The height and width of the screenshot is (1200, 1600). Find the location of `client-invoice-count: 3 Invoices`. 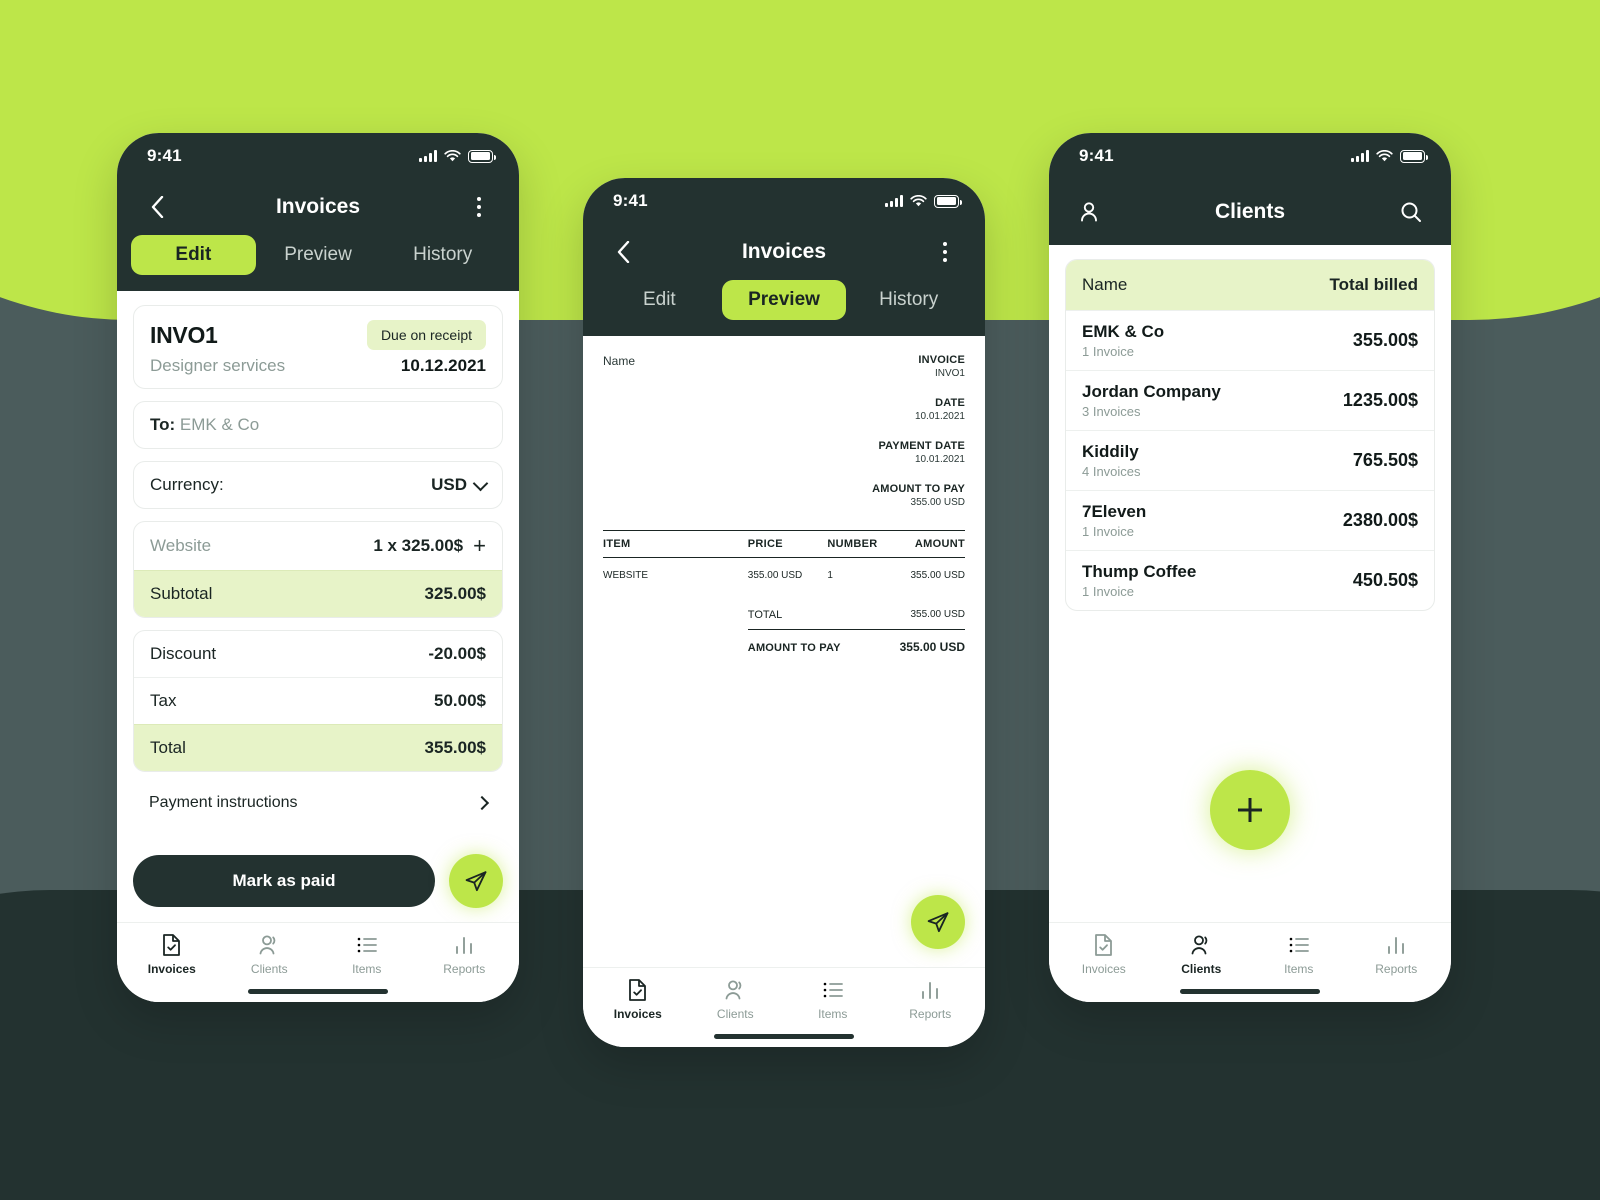

client-invoice-count: 3 Invoices is located at coordinates (1111, 411).